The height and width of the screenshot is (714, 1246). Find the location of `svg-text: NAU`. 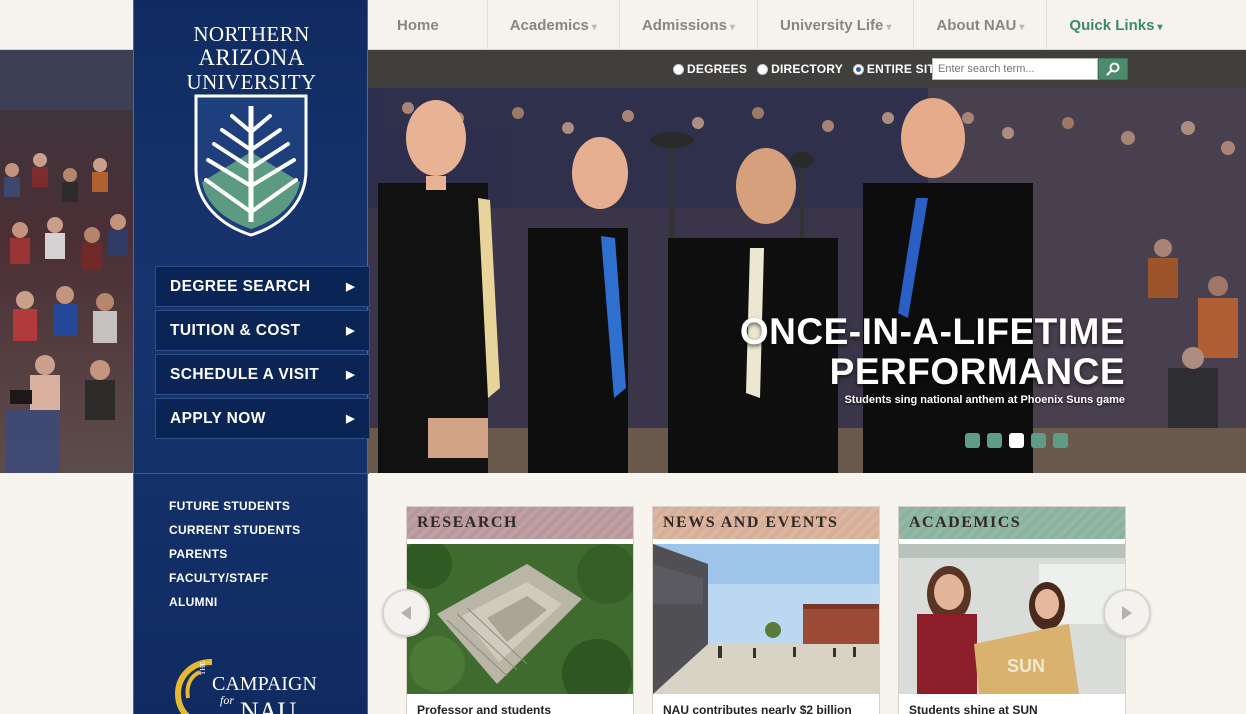

svg-text: NAU is located at coordinates (268, 705).